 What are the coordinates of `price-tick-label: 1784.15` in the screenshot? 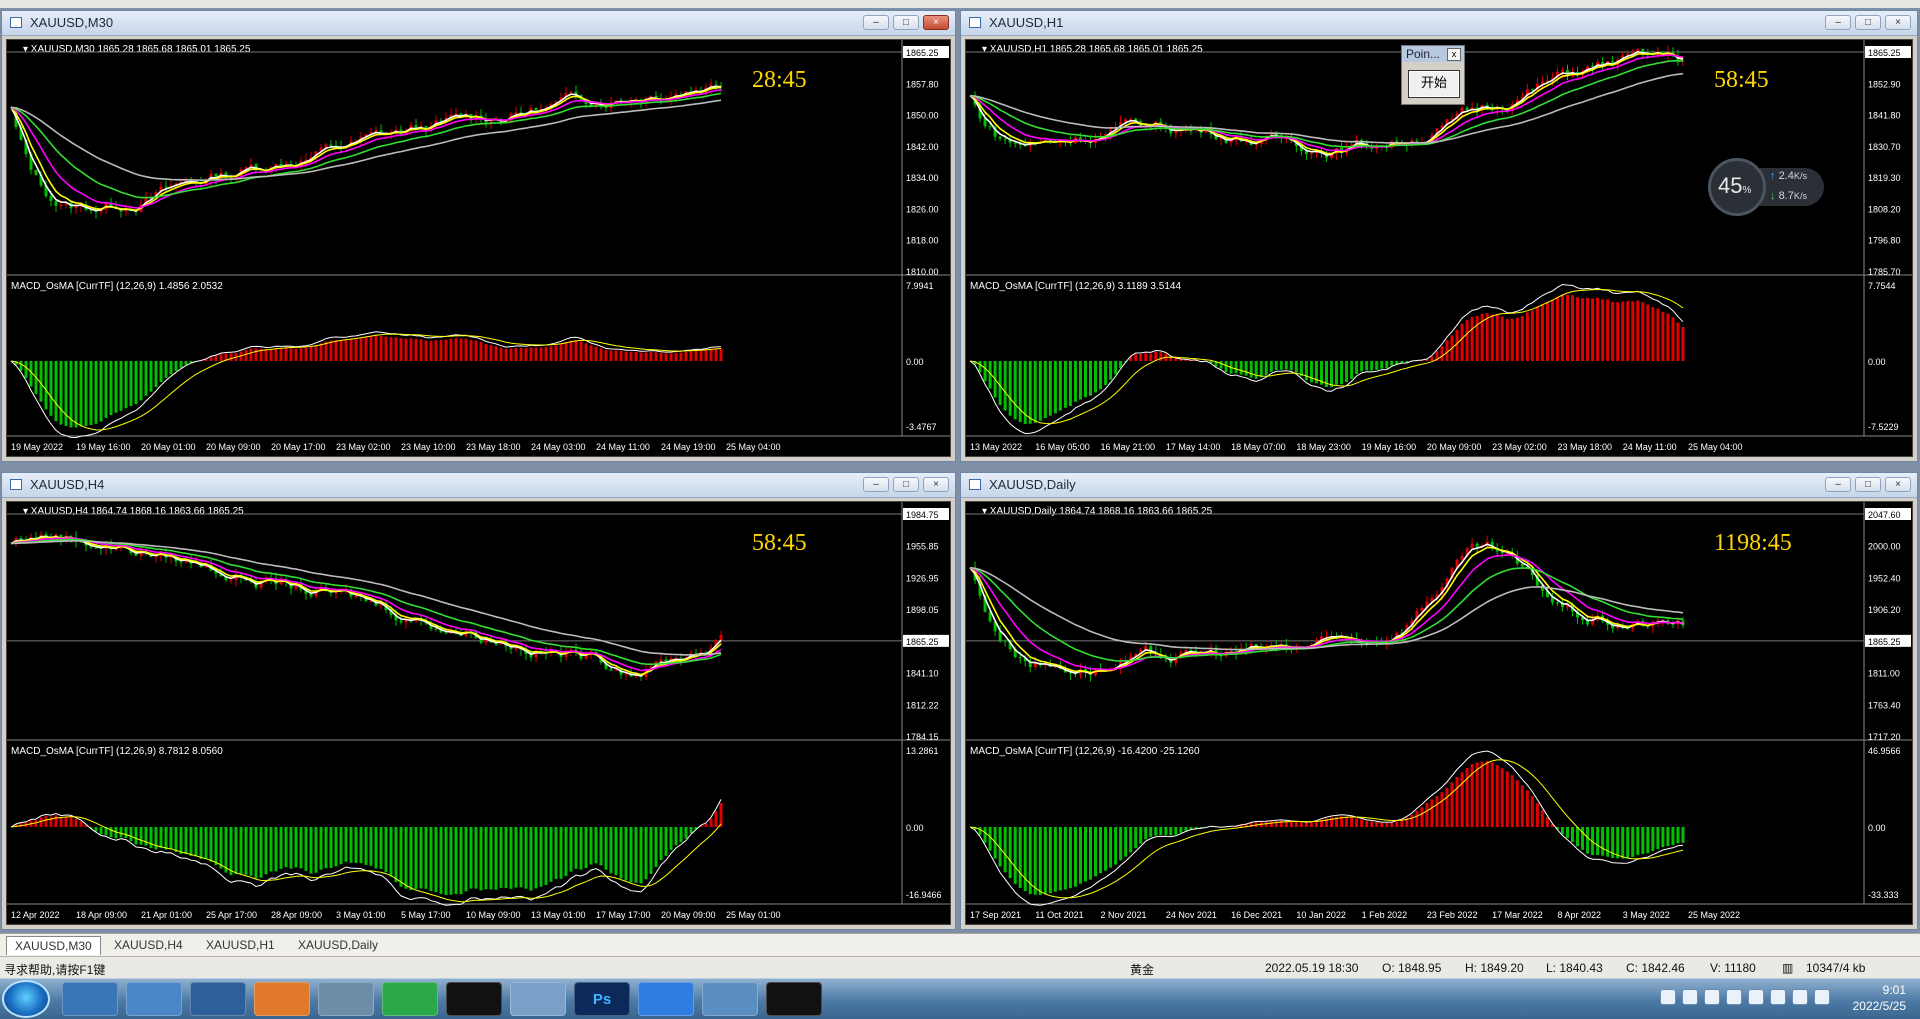 It's located at (922, 737).